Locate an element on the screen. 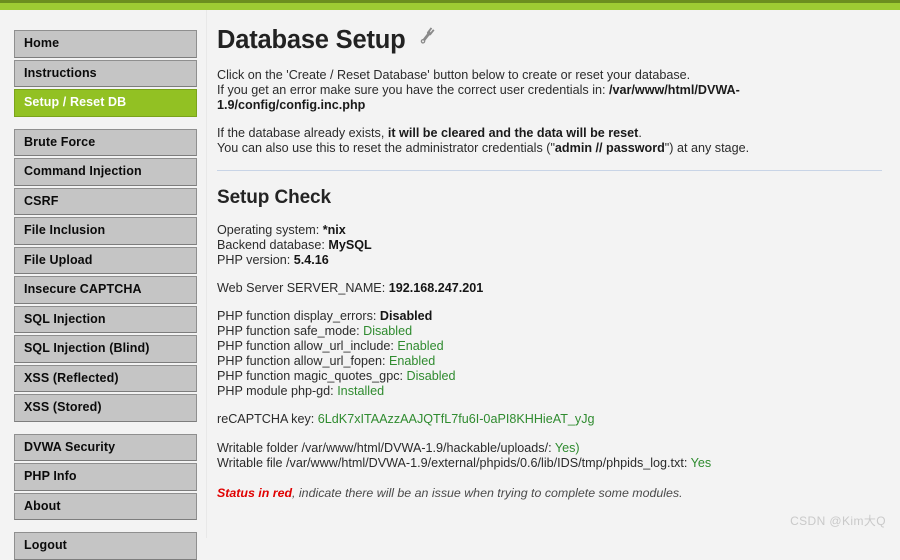  check-value: 5.4.16 is located at coordinates (311, 259).